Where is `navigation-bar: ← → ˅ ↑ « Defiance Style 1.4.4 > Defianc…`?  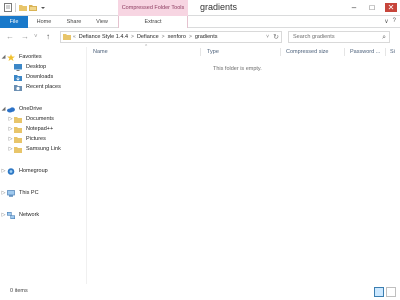 navigation-bar: ← → ˅ ↑ « Defiance Style 1.4.4 > Defianc… is located at coordinates (200, 37).